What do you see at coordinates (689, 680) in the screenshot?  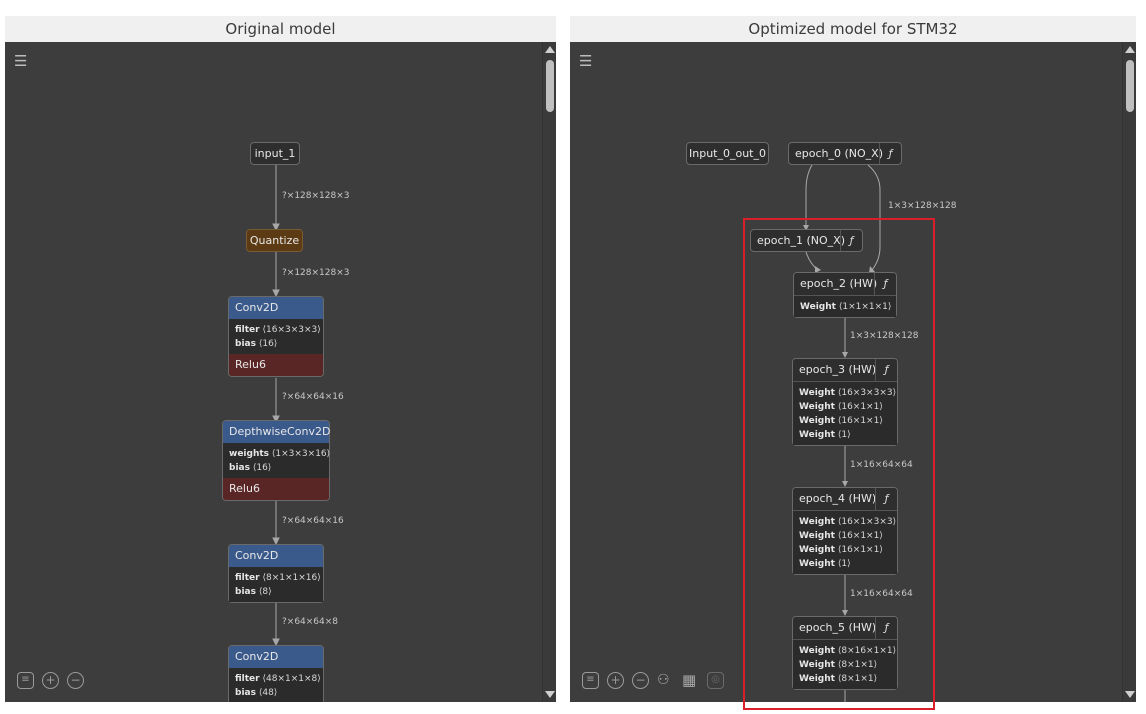 I see `grid-view-icon: ▦` at bounding box center [689, 680].